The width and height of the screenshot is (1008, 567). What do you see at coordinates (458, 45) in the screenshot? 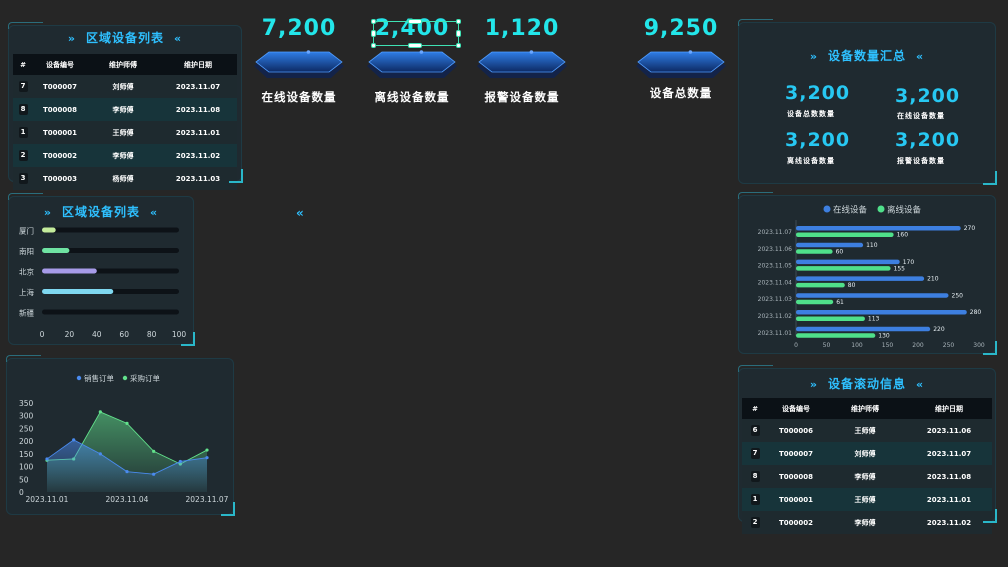
I see `resize-handle-bottom-right` at bounding box center [458, 45].